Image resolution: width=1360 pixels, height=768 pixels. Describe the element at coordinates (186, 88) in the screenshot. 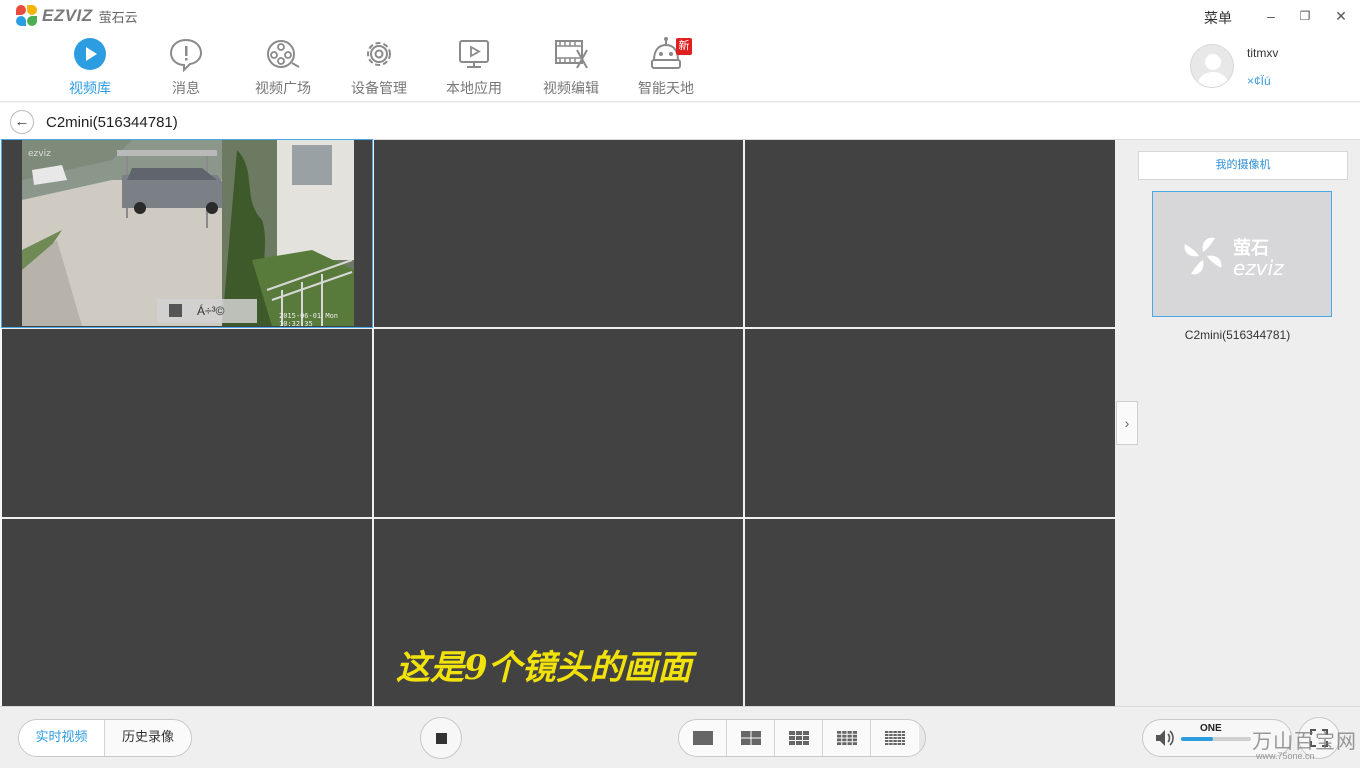

I see `nav-label: 消息` at that location.